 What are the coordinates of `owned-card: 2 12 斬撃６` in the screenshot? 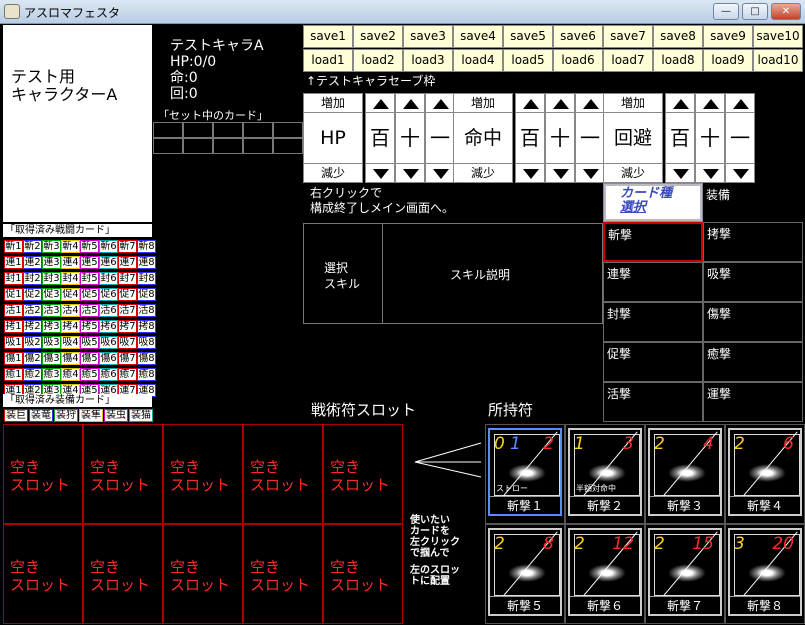 It's located at (605, 572).